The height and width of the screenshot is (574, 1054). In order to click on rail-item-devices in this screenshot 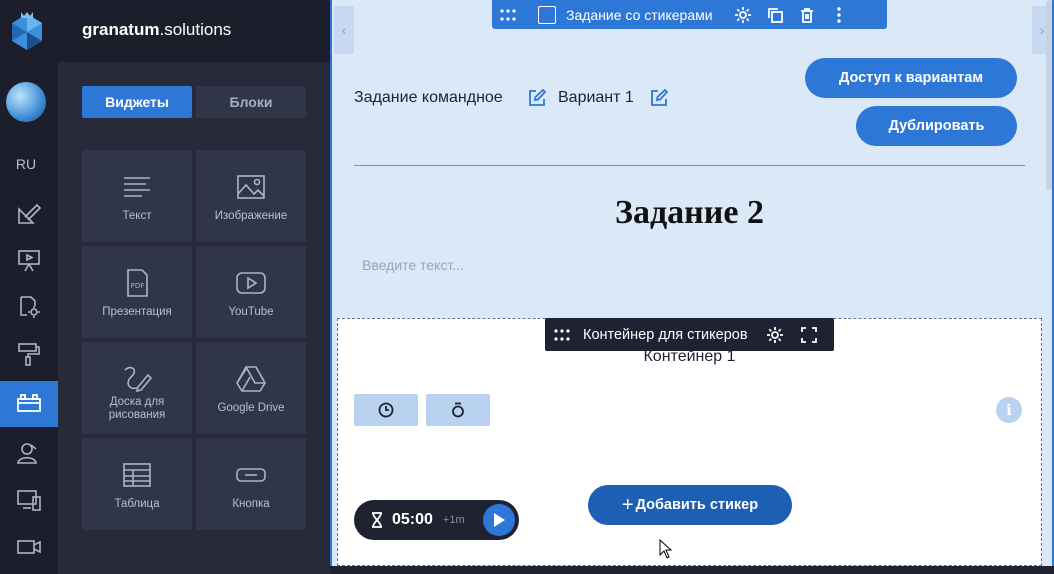, I will do `click(29, 500)`.